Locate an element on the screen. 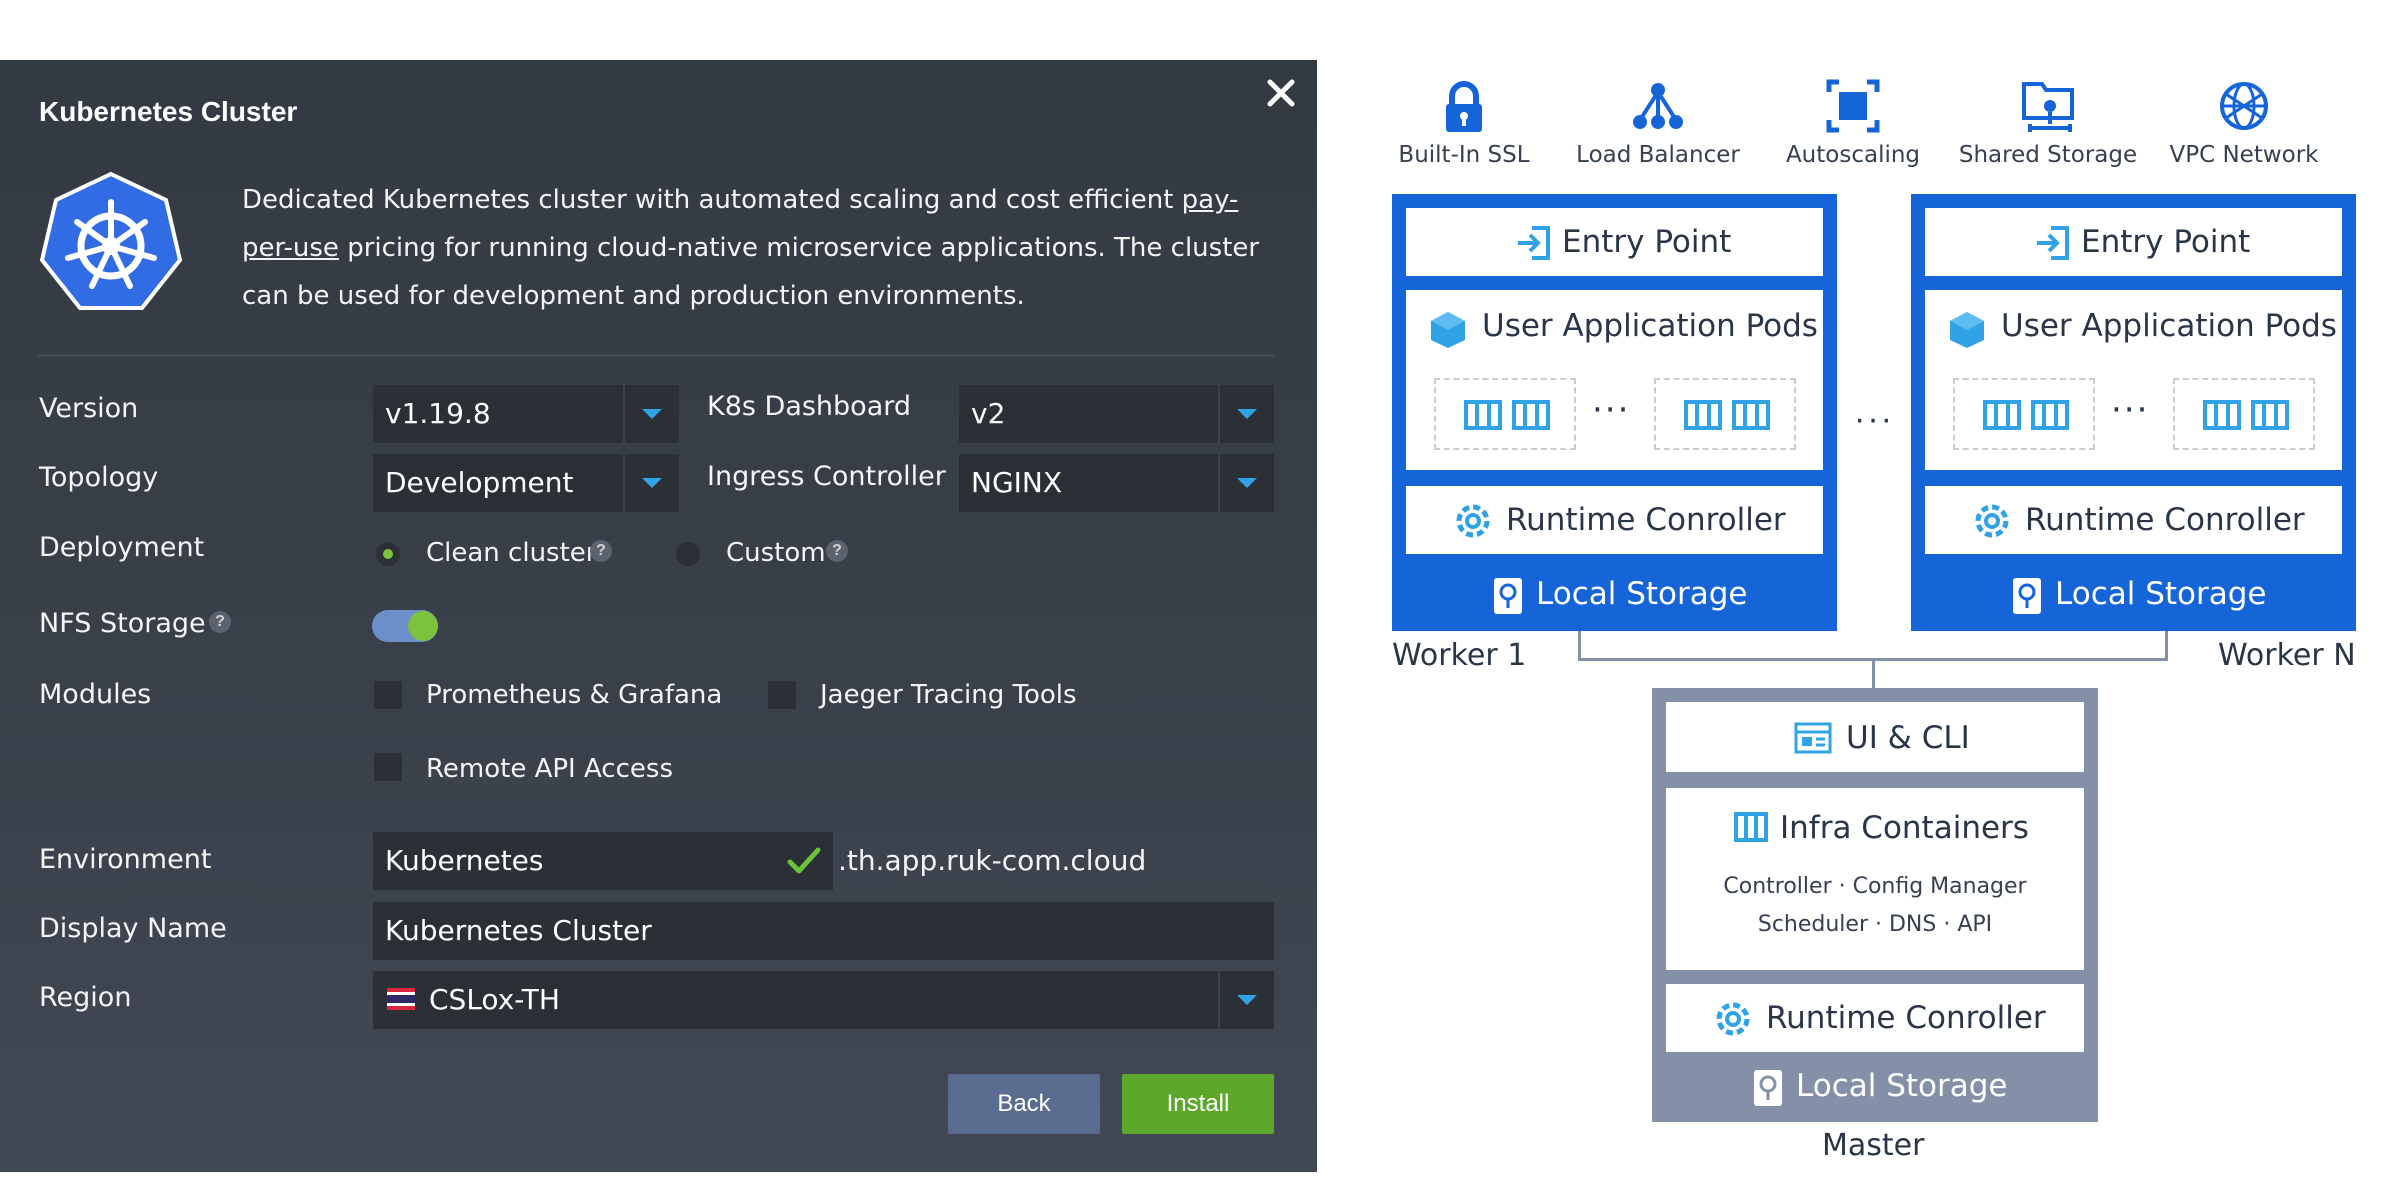 The height and width of the screenshot is (1188, 2394). checkmark-icon is located at coordinates (804, 860).